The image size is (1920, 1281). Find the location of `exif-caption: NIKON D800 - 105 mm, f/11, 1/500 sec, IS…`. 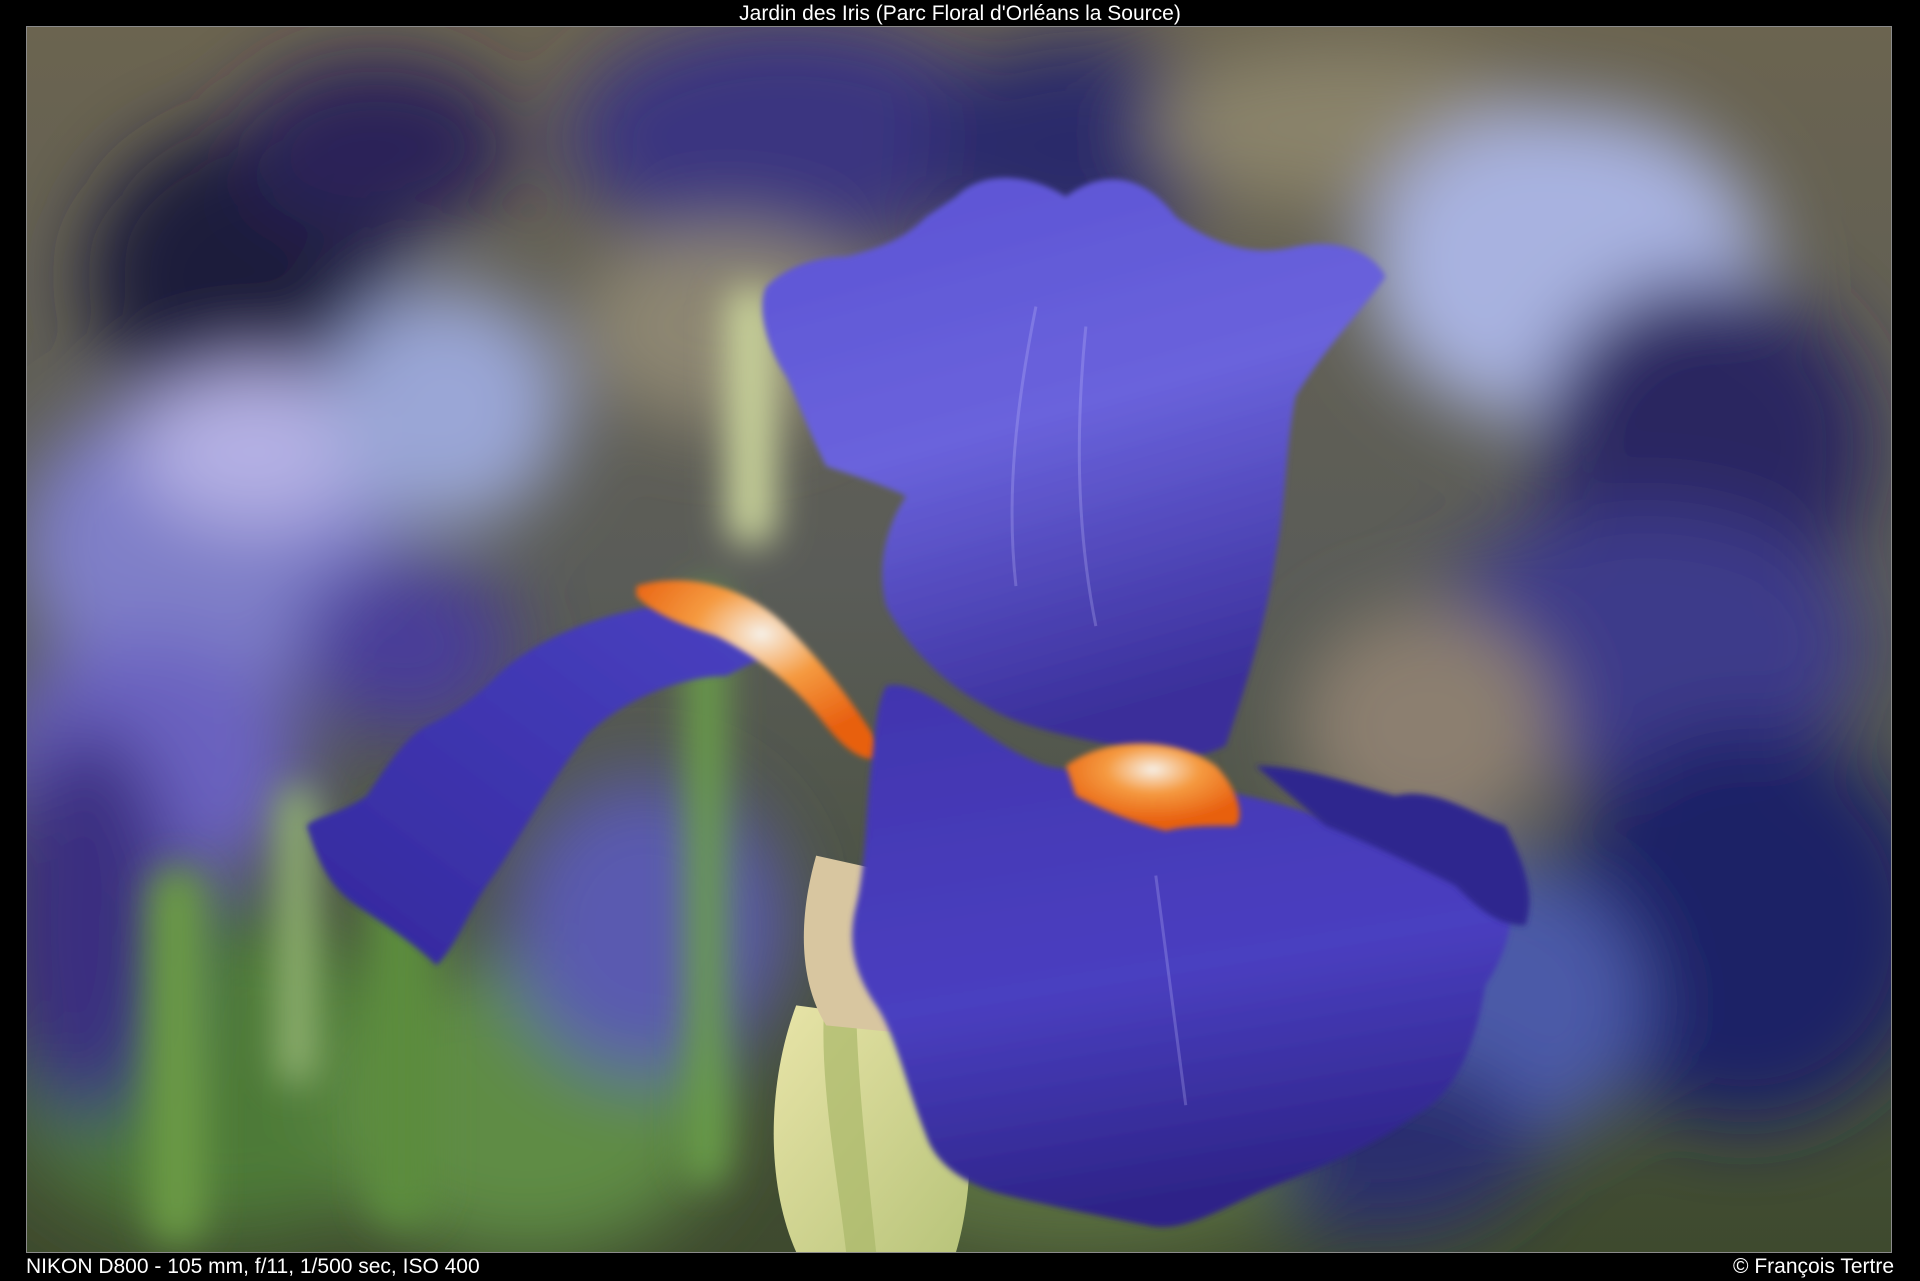

exif-caption: NIKON D800 - 105 mm, f/11, 1/500 sec, IS… is located at coordinates (253, 1266).